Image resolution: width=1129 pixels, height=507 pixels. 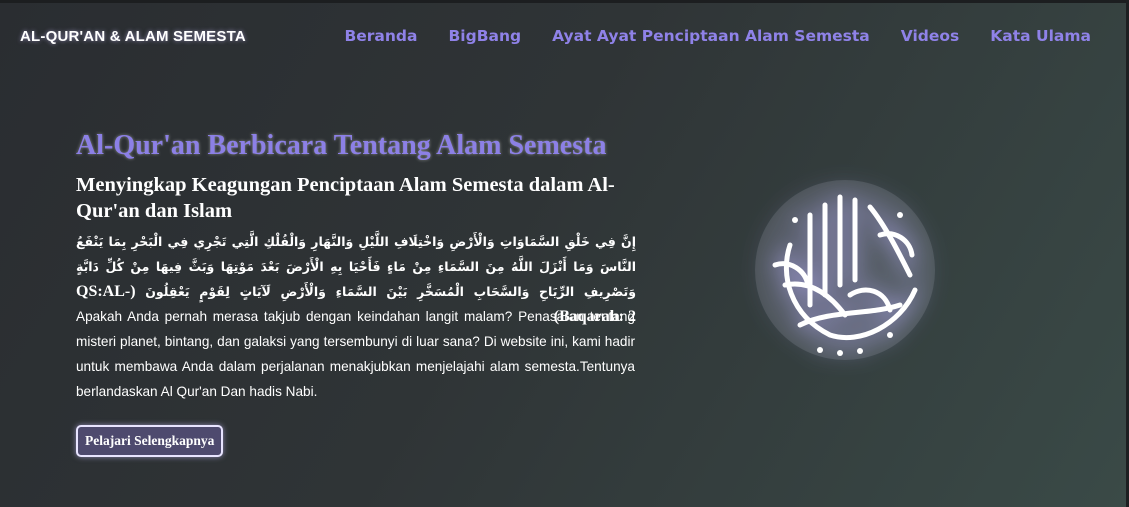 What do you see at coordinates (930, 36) in the screenshot?
I see `nav-link-videos: Videos` at bounding box center [930, 36].